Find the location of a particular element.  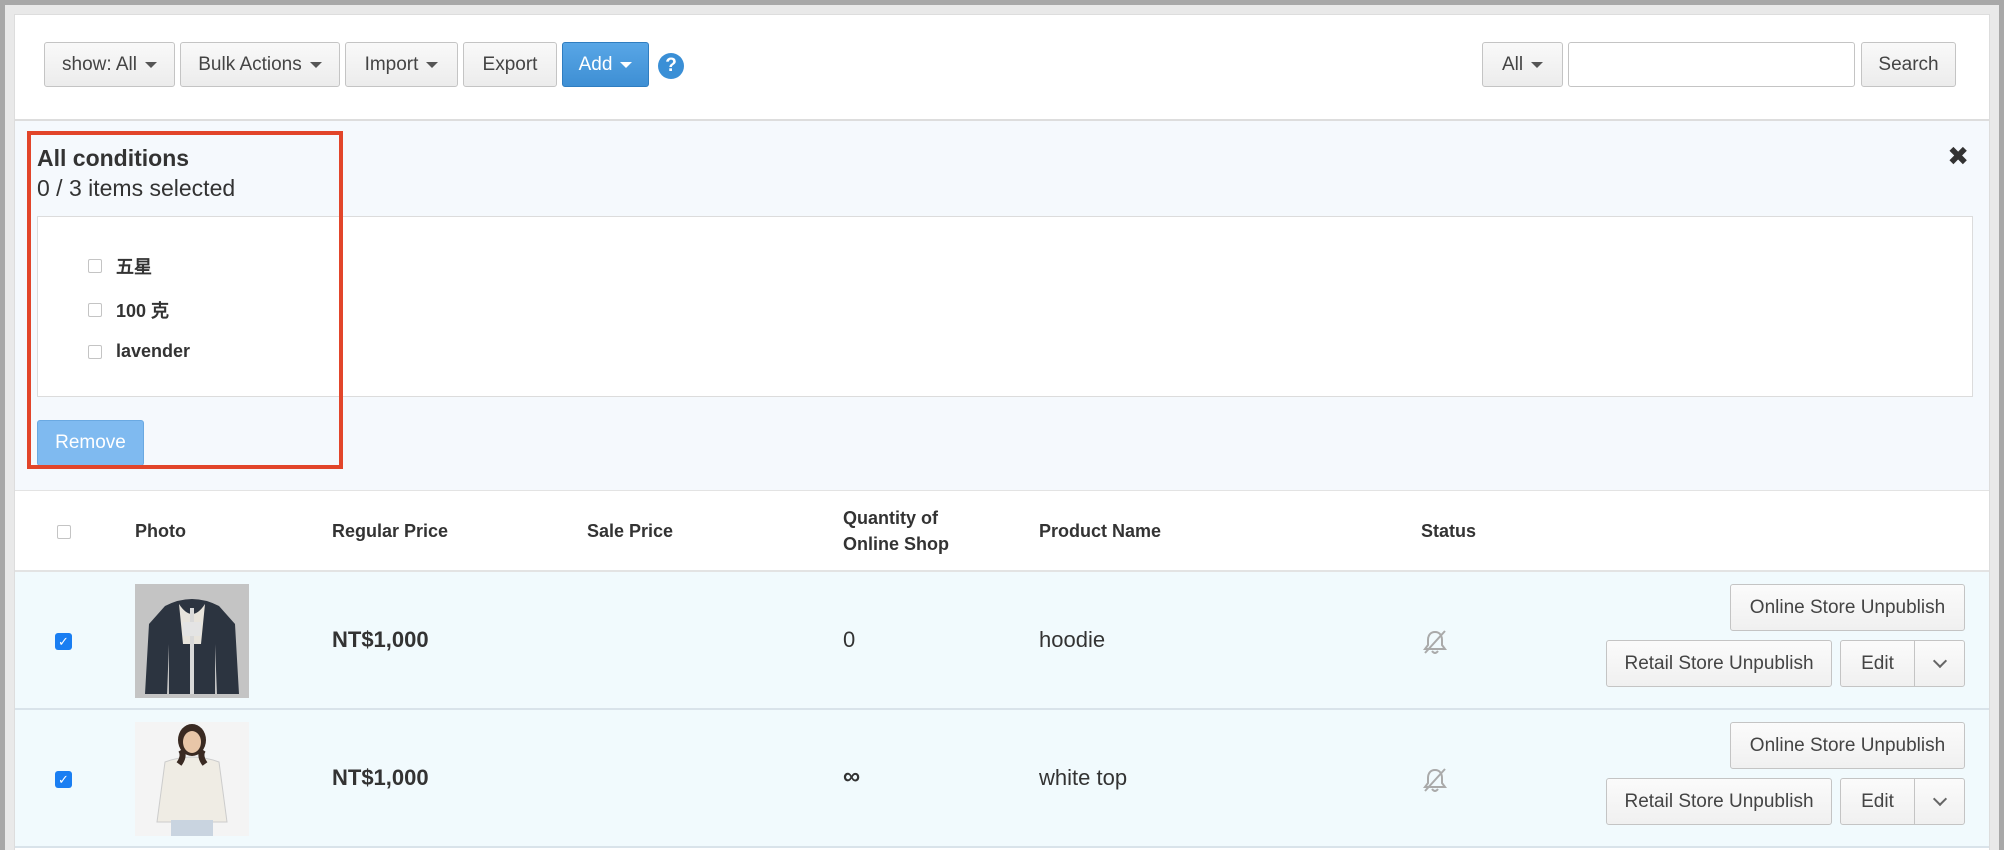

bulk-actions-dropdown: Bulk Actions is located at coordinates (260, 64).